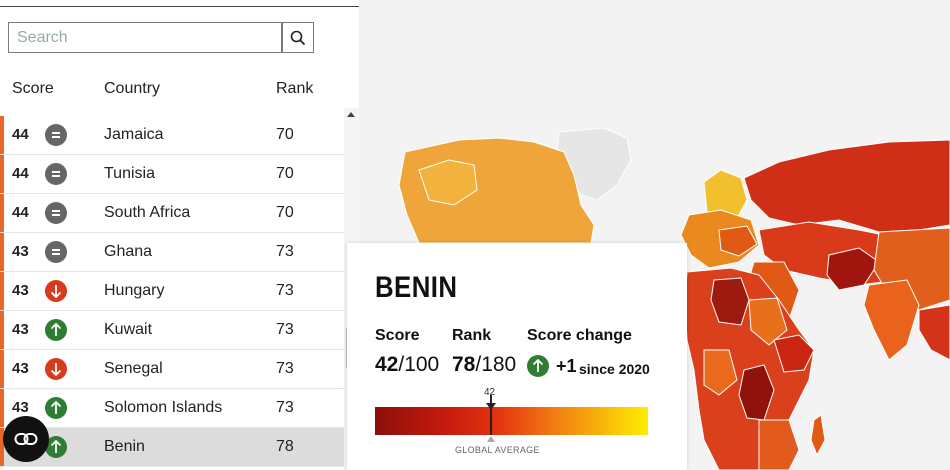 The width and height of the screenshot is (950, 470). I want to click on search-field, so click(145, 37).